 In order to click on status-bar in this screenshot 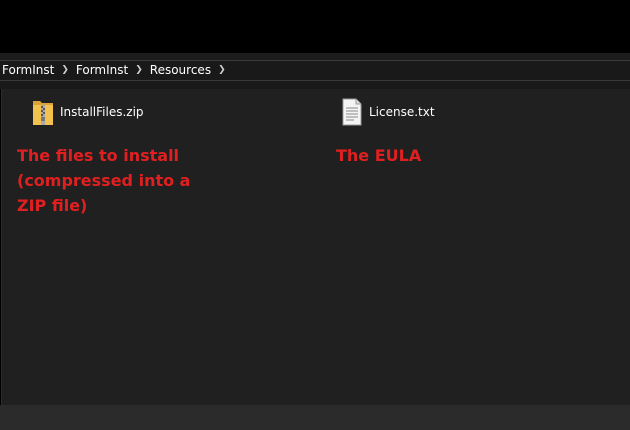, I will do `click(315, 417)`.